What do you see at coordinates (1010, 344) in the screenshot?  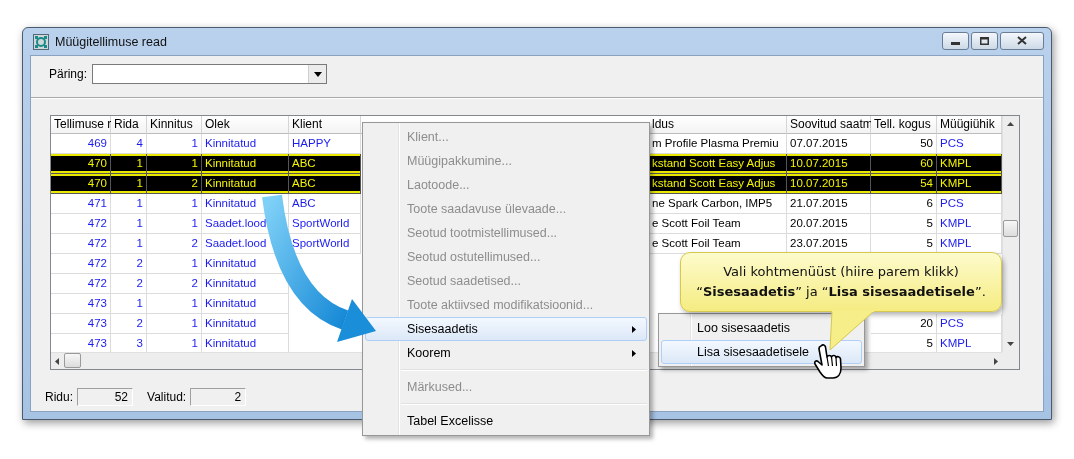 I see `scroll-down-icon` at bounding box center [1010, 344].